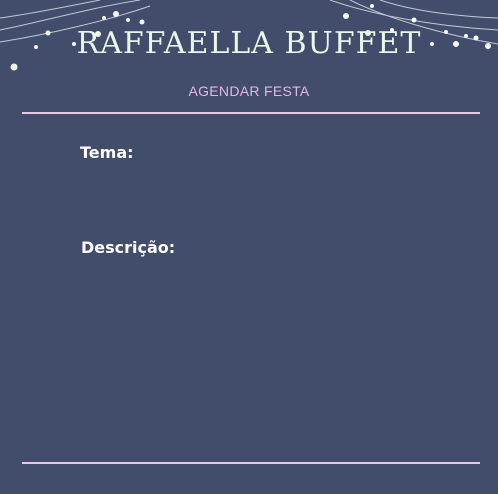 This screenshot has width=498, height=494. I want to click on tema-input, so click(300, 153).